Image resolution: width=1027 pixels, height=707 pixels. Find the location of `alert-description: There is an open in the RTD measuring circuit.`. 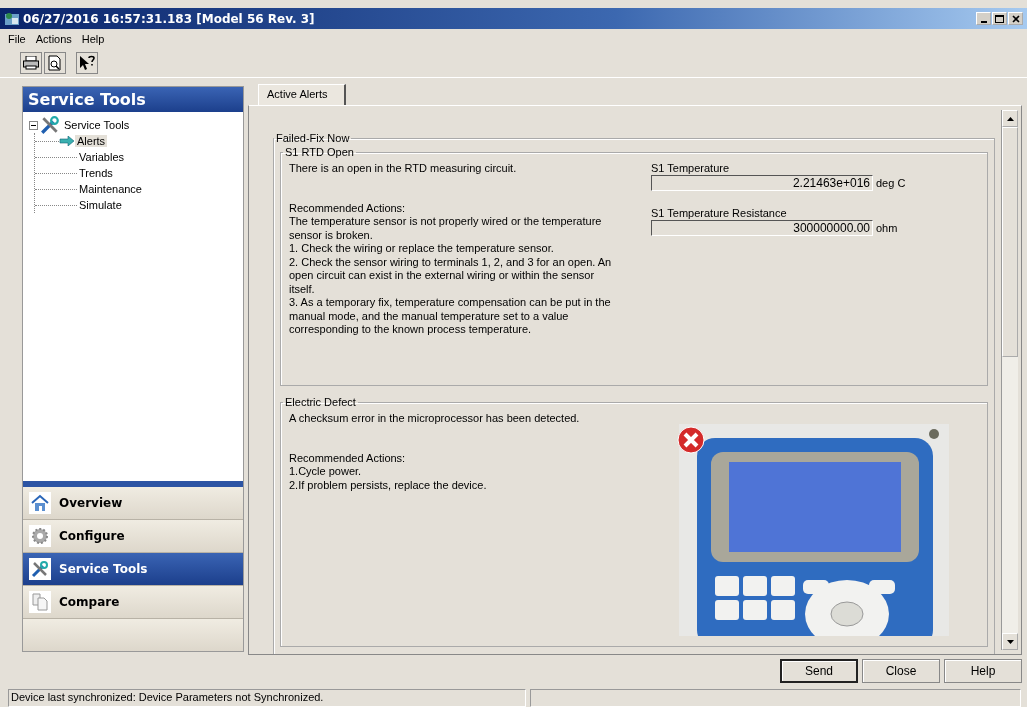

alert-description: There is an open in the RTD measuring circuit. is located at coordinates (403, 169).